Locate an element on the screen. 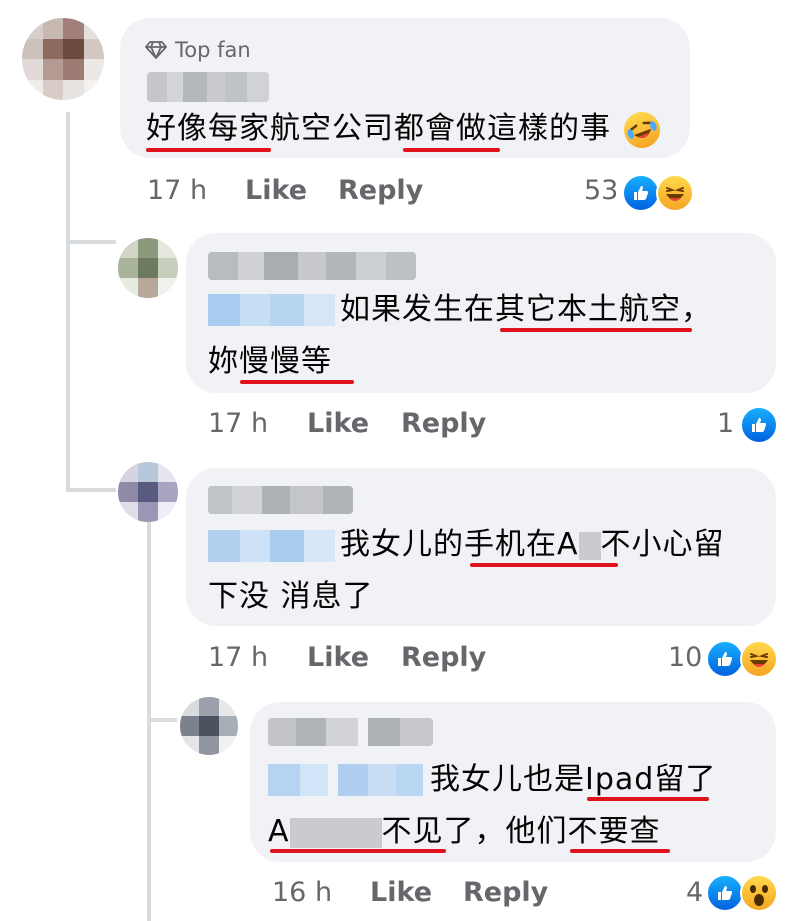 This screenshot has width=800, height=921. comment-text-line2: 下没 消息了 is located at coordinates (291, 596).